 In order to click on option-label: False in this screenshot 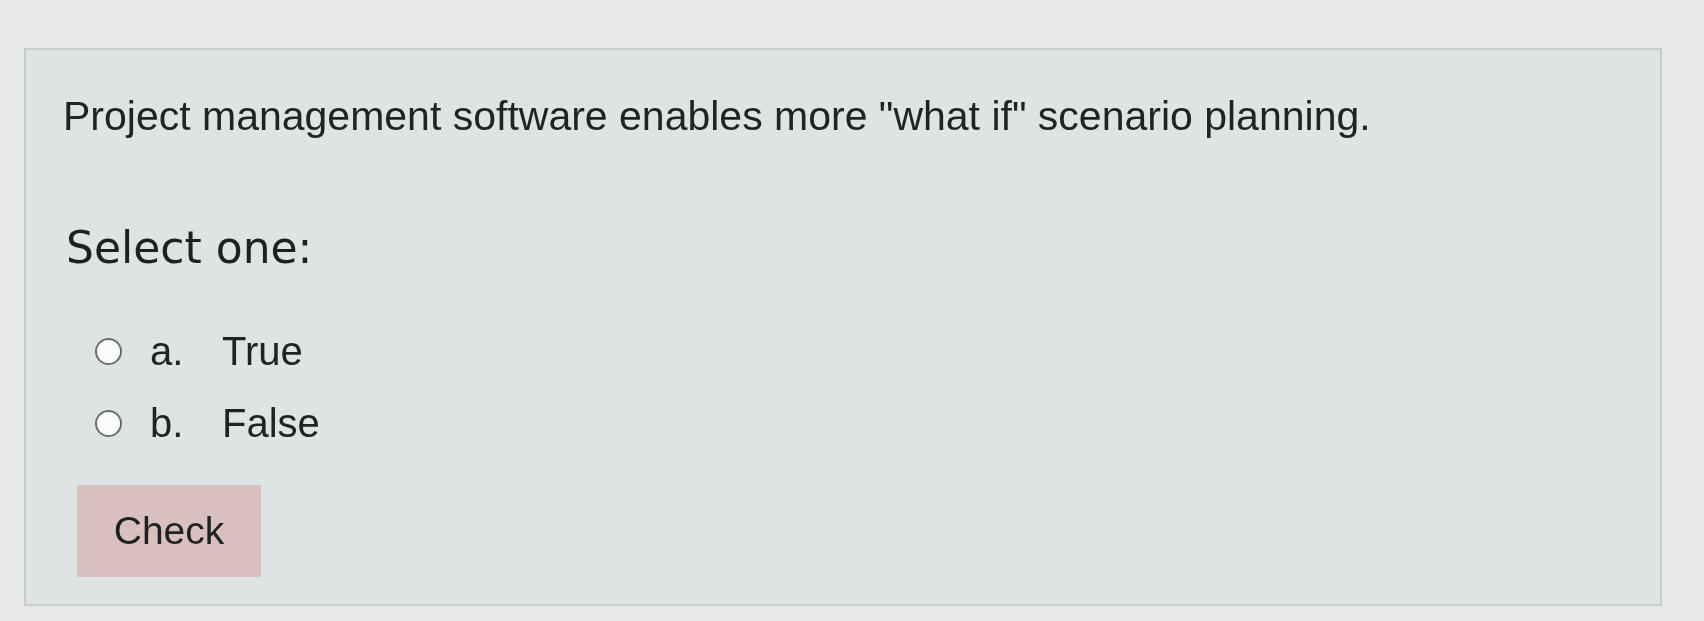, I will do `click(271, 423)`.